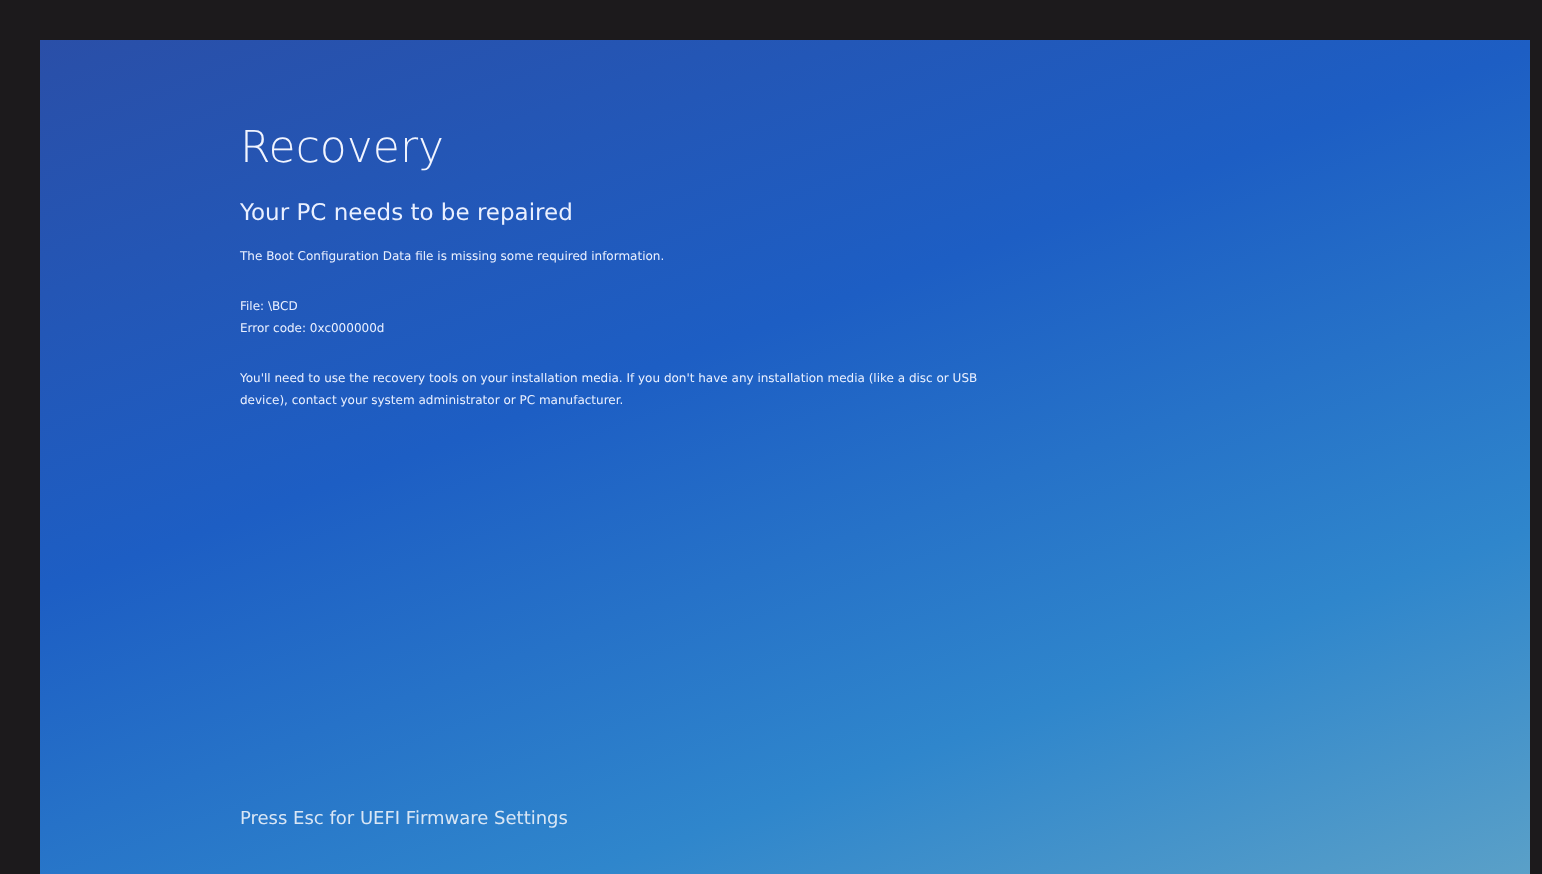  What do you see at coordinates (343, 149) in the screenshot?
I see `screen-title: Recovery` at bounding box center [343, 149].